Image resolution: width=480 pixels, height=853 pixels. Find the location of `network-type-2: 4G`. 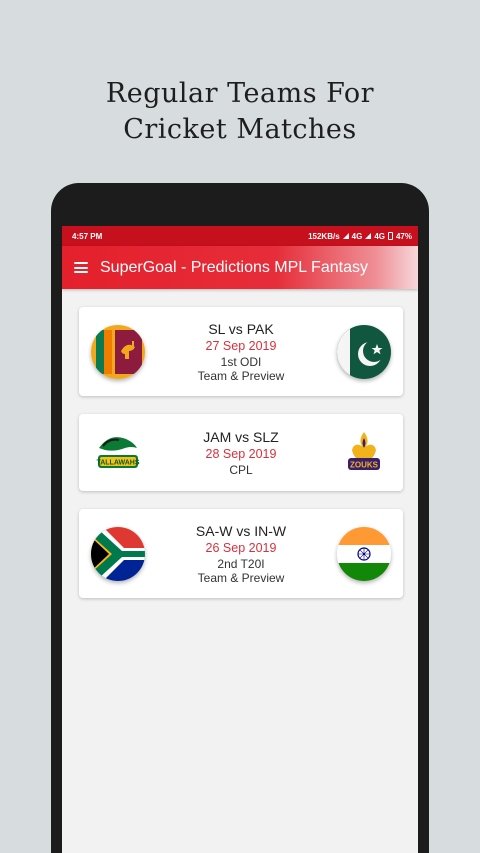

network-type-2: 4G is located at coordinates (379, 236).